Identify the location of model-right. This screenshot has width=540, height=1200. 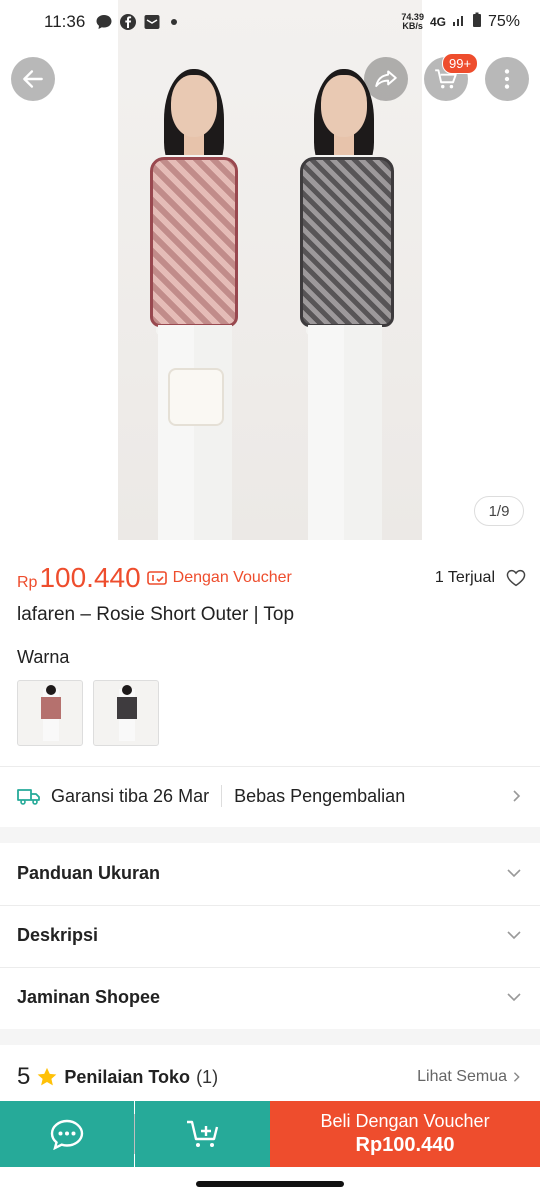
(343, 304).